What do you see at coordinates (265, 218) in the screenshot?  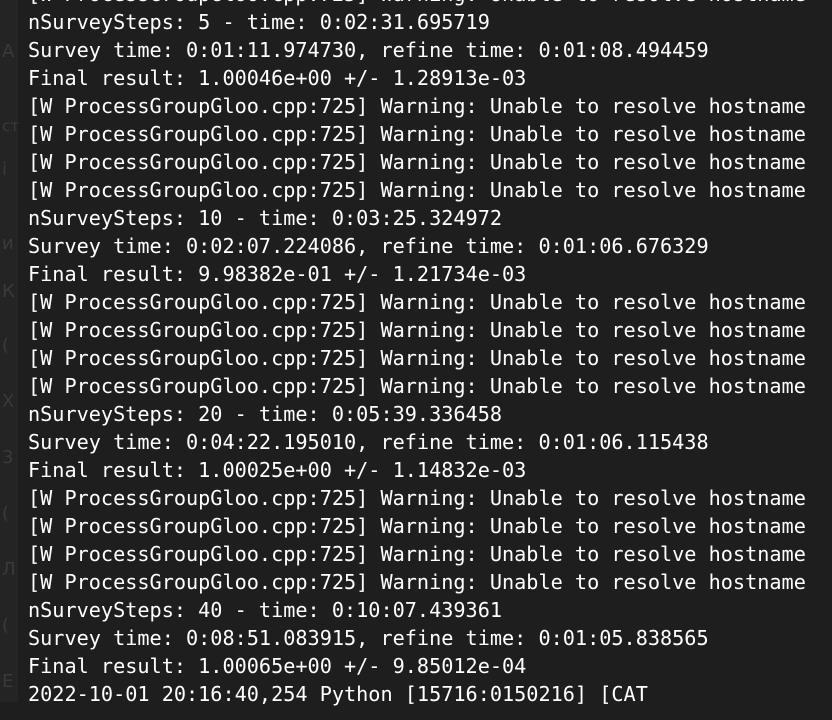 I see `terminal-line: nSurveySteps: 10 - time: 0:03:25.324972` at bounding box center [265, 218].